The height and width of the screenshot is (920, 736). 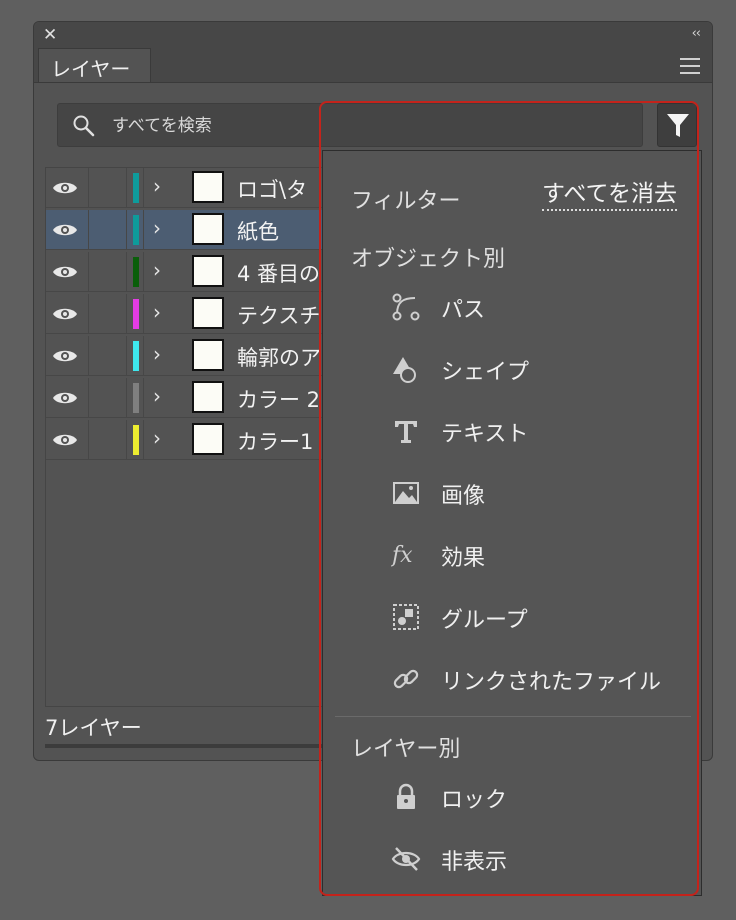 What do you see at coordinates (373, 35) in the screenshot?
I see `panel-titlebar: ✕ ‹‹` at bounding box center [373, 35].